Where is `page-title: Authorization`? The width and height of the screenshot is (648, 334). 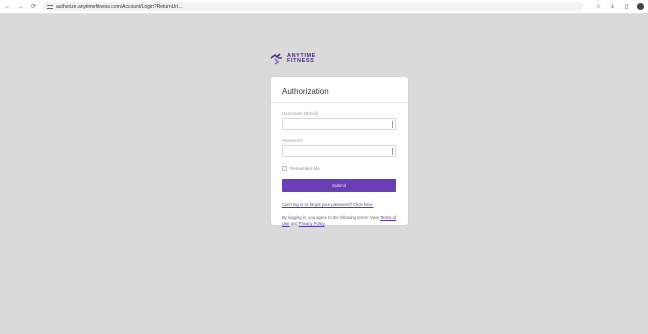 page-title: Authorization is located at coordinates (305, 91).